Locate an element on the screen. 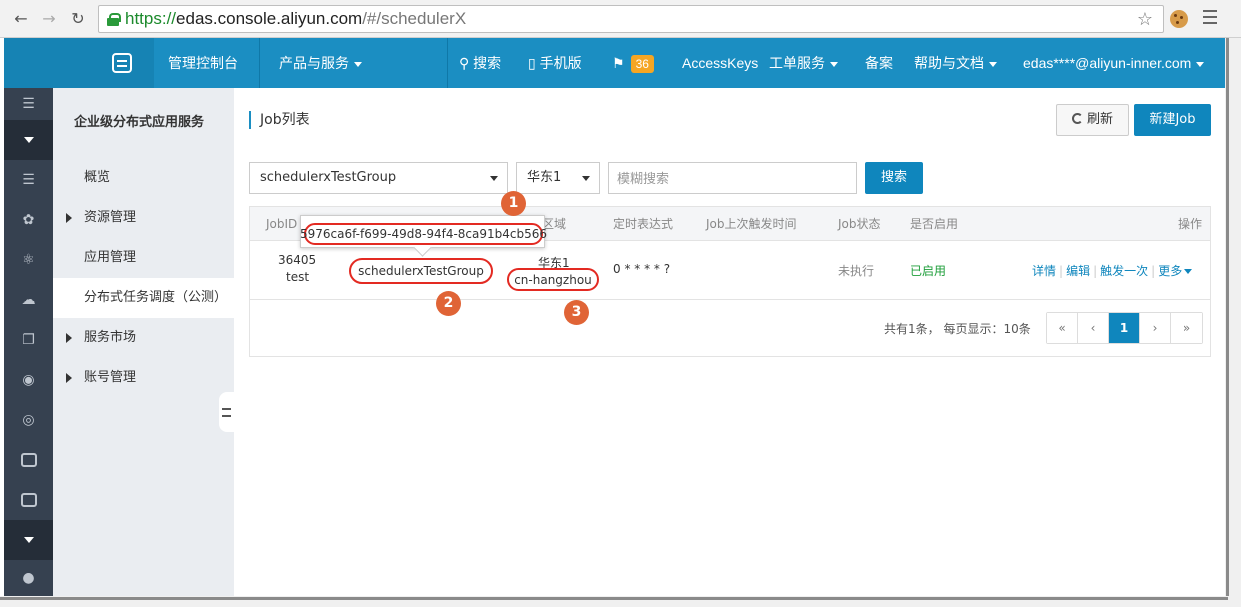 Image resolution: width=1241 pixels, height=607 pixels. window-frame-right is located at coordinates (1233, 322).